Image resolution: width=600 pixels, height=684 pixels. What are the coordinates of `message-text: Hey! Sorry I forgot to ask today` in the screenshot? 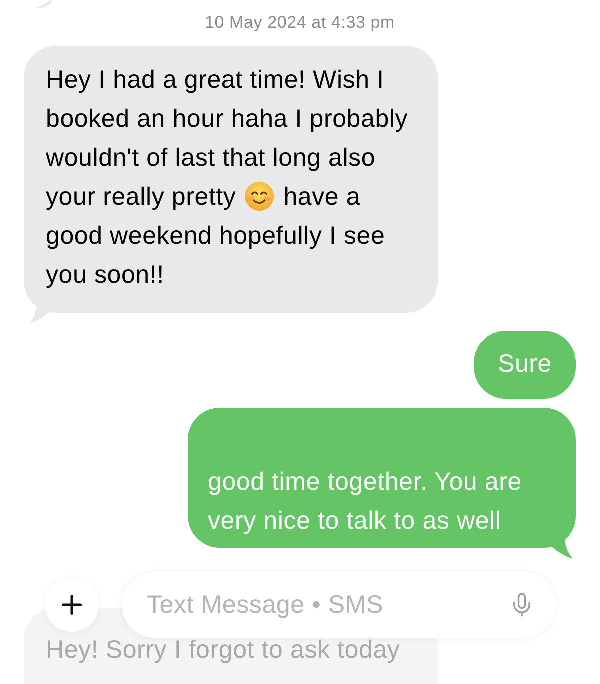 It's located at (223, 650).